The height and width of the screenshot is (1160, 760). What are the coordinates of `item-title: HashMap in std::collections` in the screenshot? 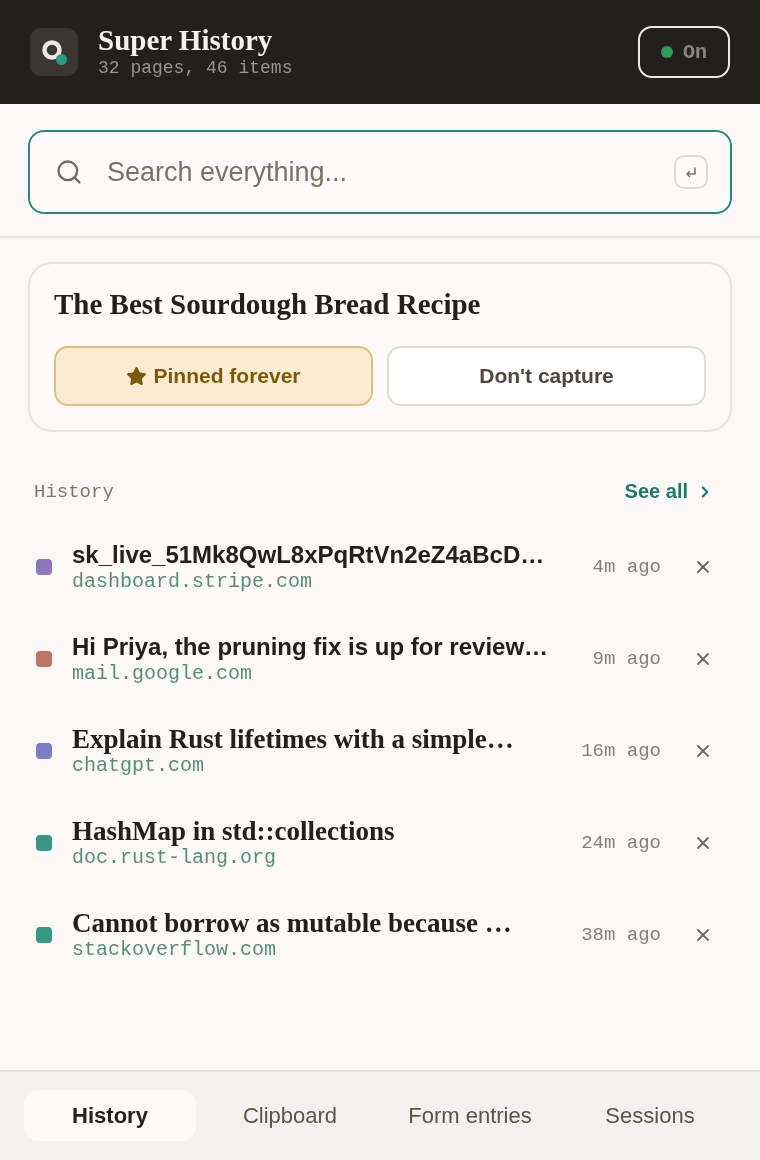 It's located at (233, 831).